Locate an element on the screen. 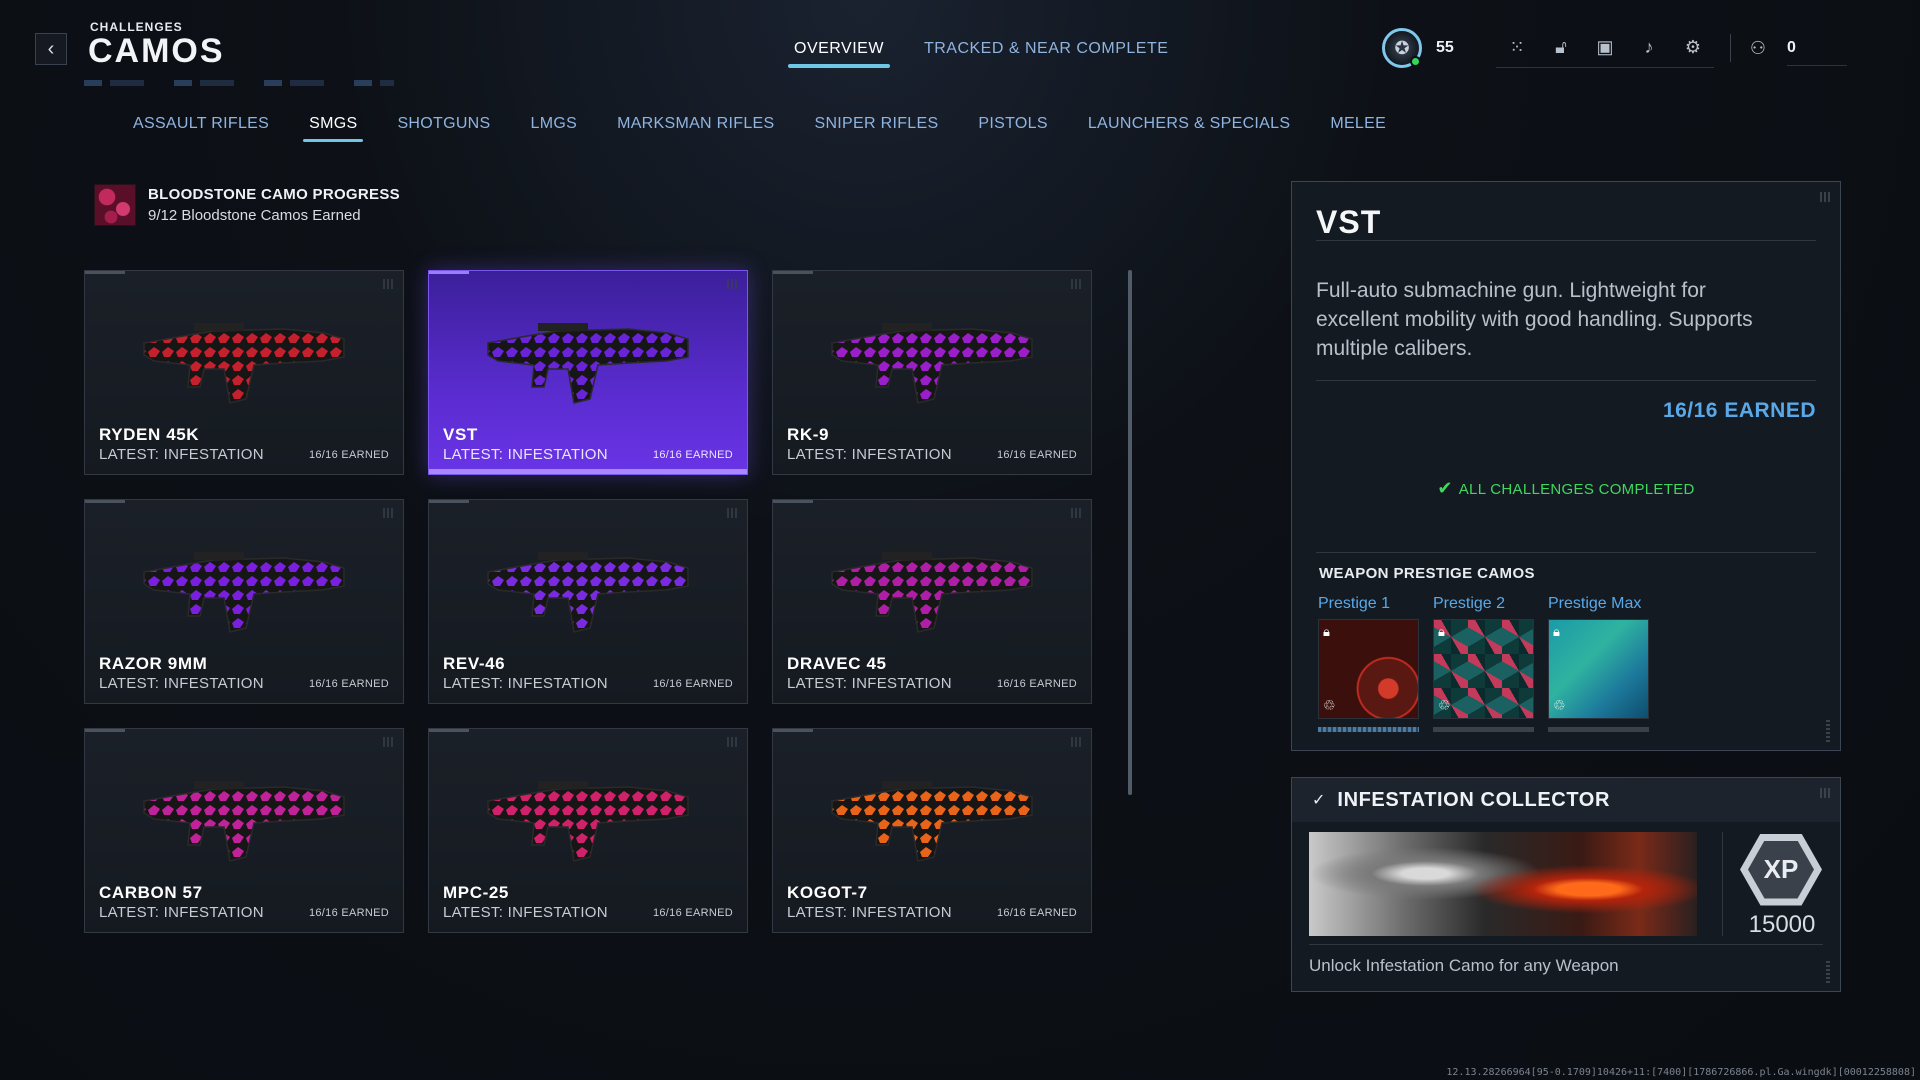 Image resolution: width=1920 pixels, height=1080 pixels. weapon-card-rk-9: RK-9 LATEST: INFESTATION 16/16 EARNED is located at coordinates (932, 372).